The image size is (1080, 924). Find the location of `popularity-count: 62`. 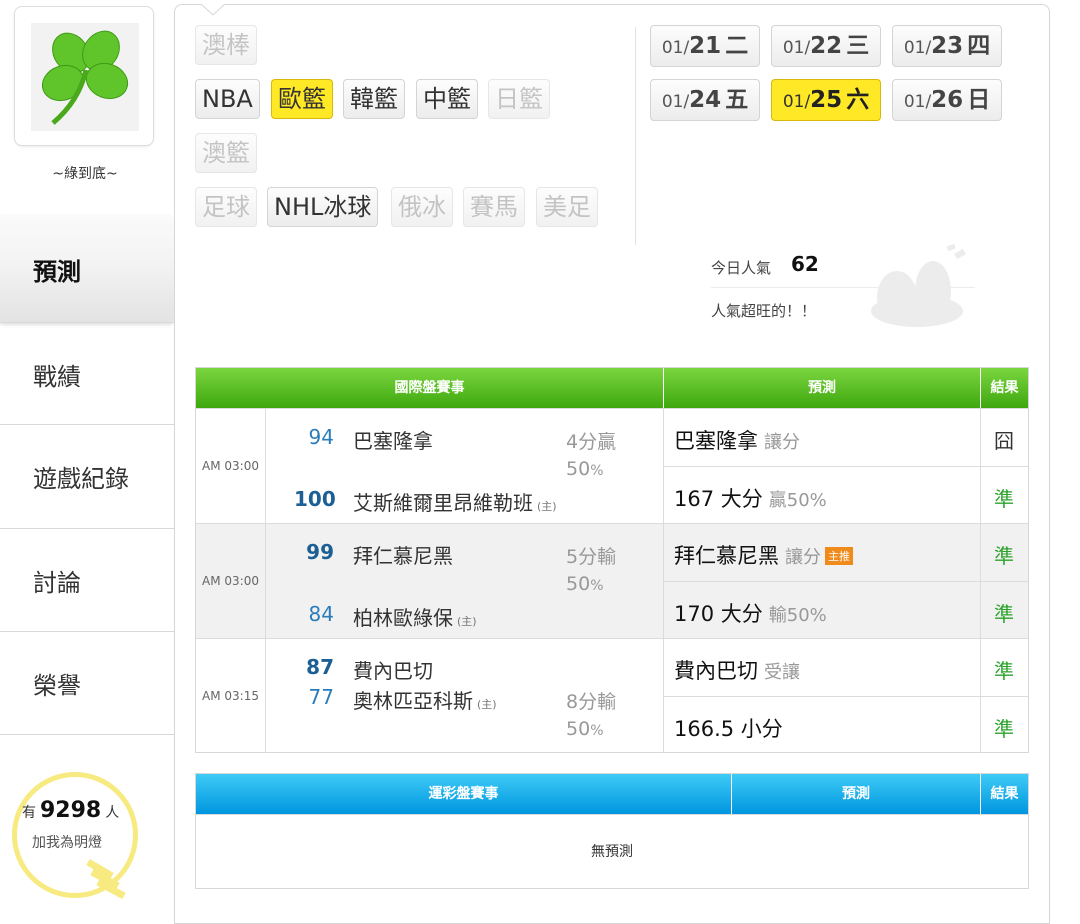

popularity-count: 62 is located at coordinates (805, 264).